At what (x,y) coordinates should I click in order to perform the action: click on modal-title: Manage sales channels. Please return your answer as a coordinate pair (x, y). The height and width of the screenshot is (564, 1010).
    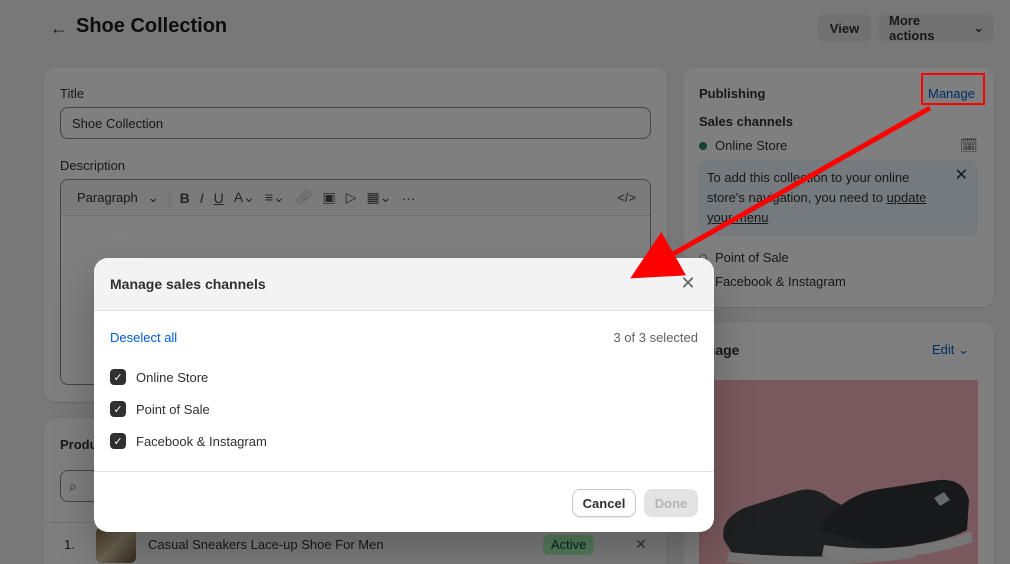
    Looking at the image, I should click on (188, 284).